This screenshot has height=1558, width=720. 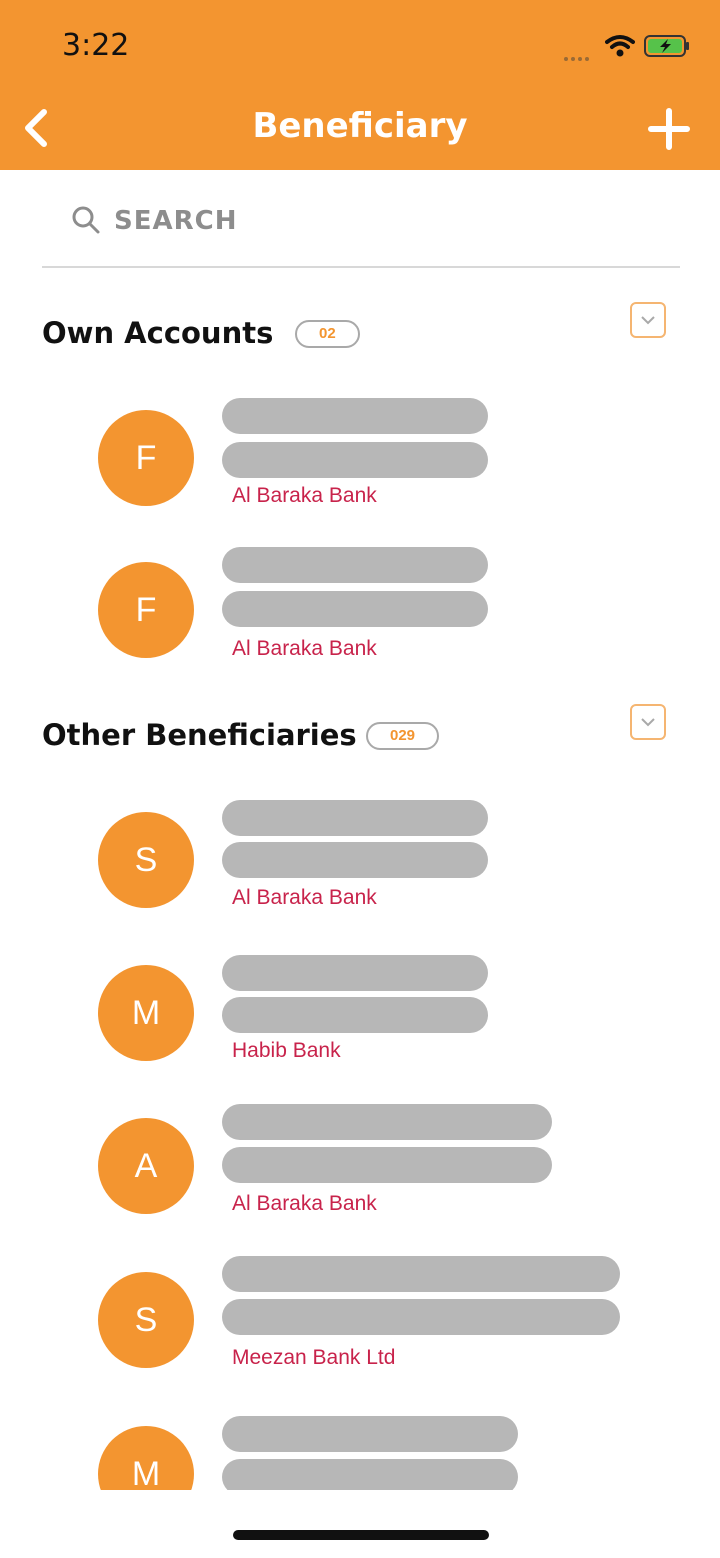 What do you see at coordinates (286, 1050) in the screenshot?
I see `bank-name: Habib Bank` at bounding box center [286, 1050].